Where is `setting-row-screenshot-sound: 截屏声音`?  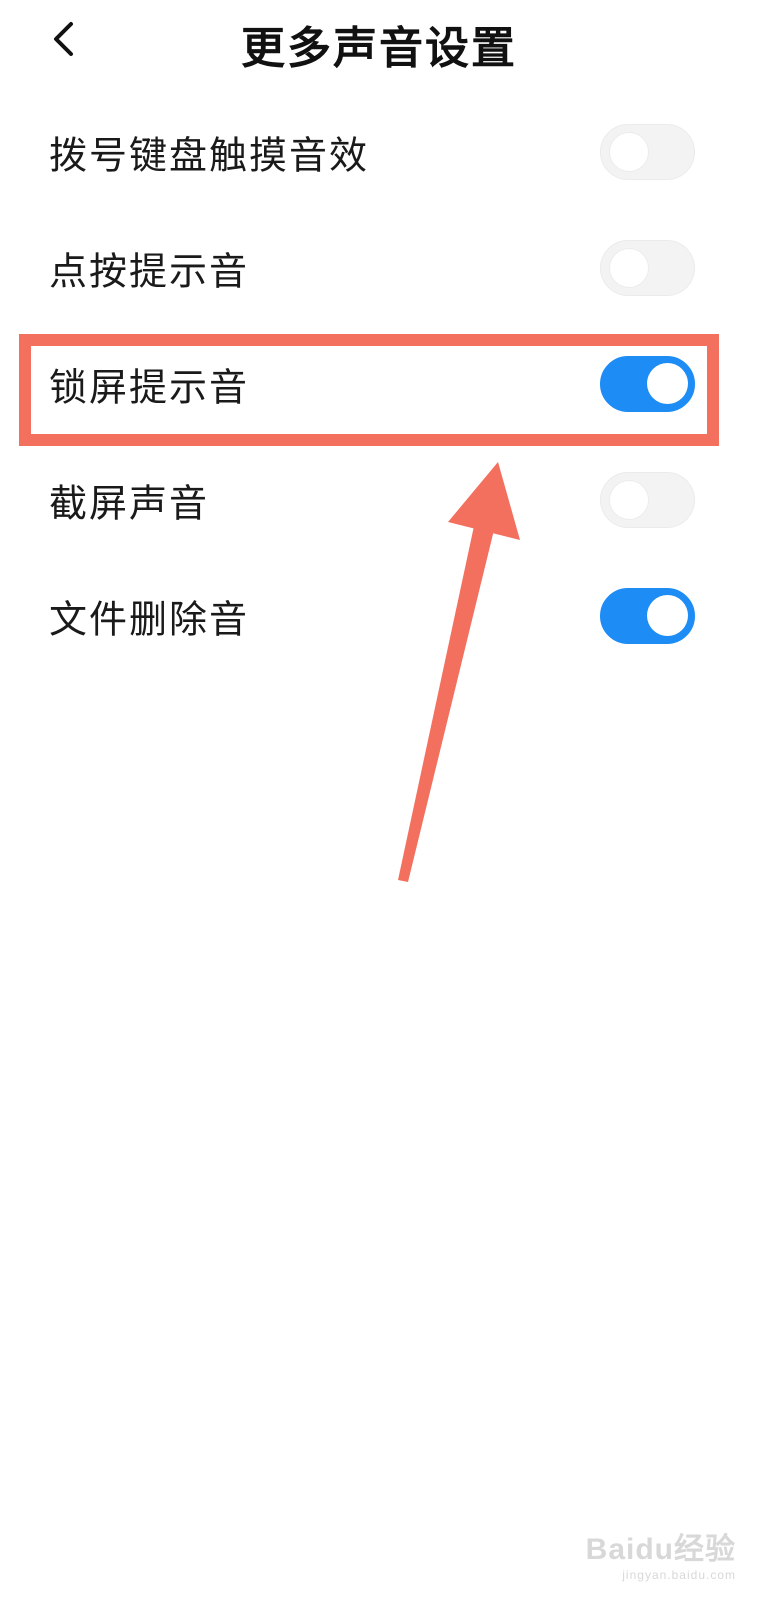
setting-row-screenshot-sound: 截屏声音 is located at coordinates (379, 500).